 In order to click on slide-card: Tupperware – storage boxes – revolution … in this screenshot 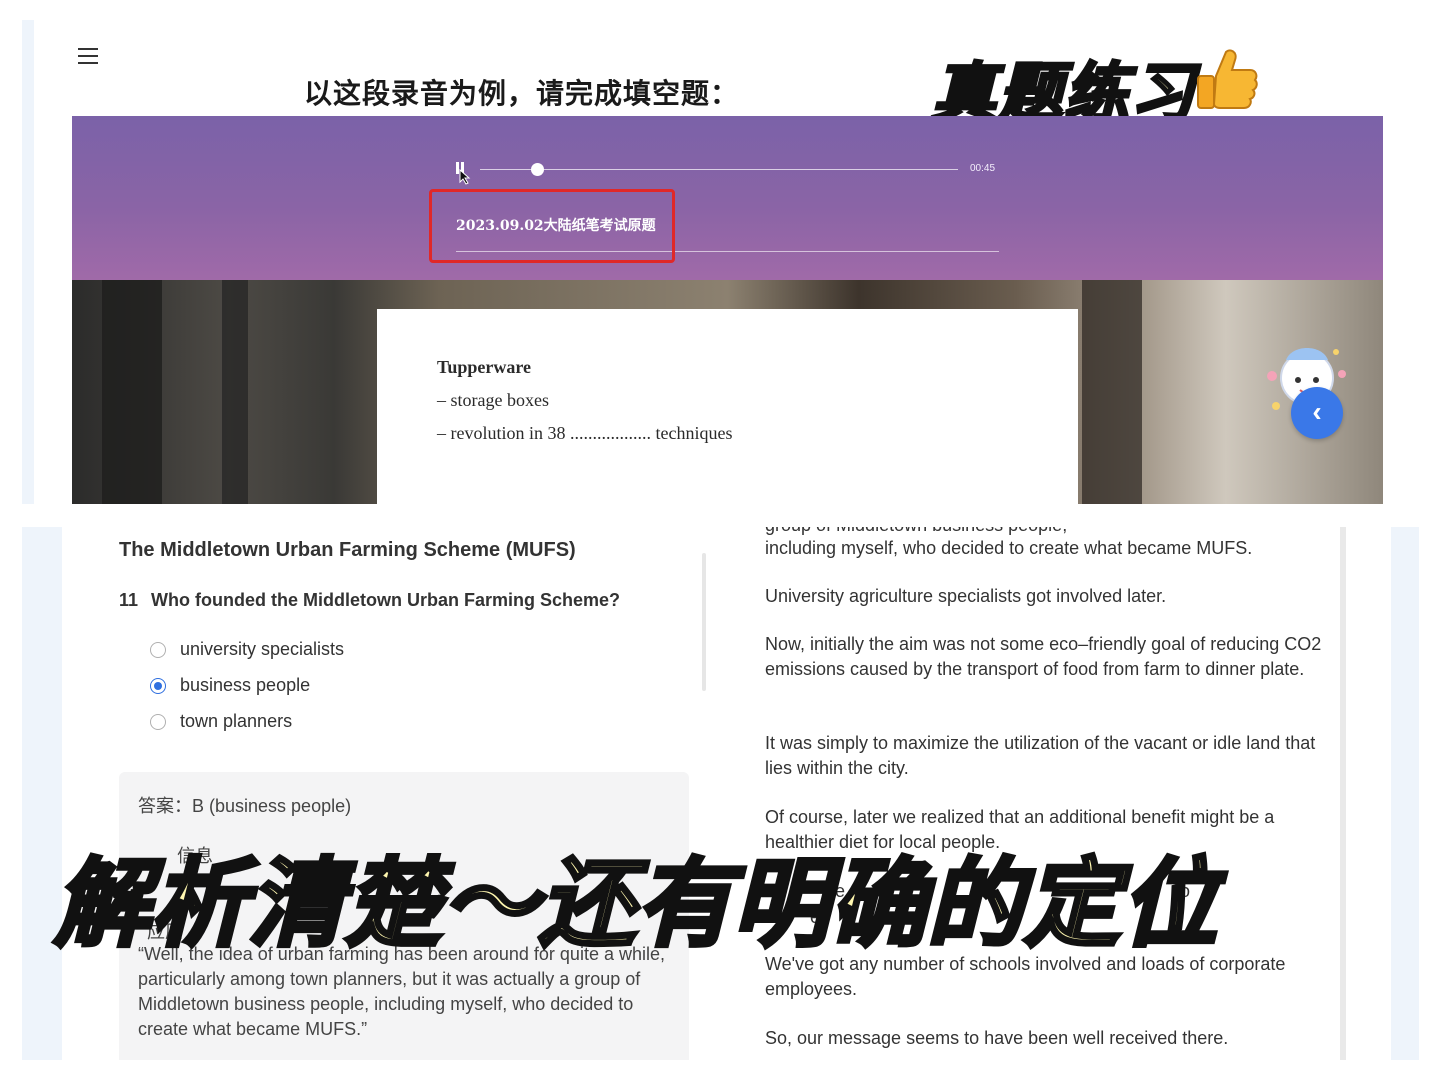, I will do `click(727, 406)`.